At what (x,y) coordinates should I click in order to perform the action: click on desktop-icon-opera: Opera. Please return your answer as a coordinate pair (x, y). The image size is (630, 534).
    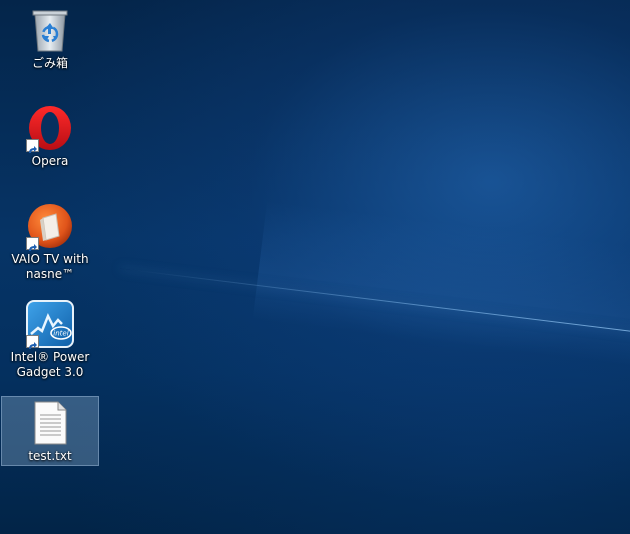
    Looking at the image, I should click on (50, 138).